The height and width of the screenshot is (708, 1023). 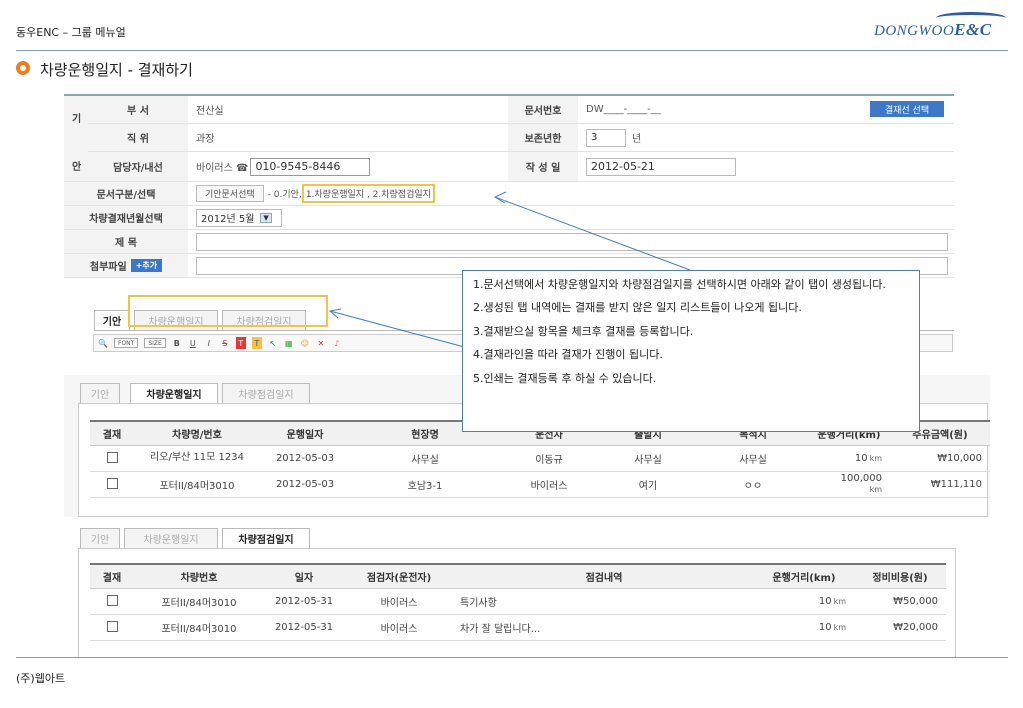 What do you see at coordinates (900, 576) in the screenshot?
I see `col-cost: 정비비용(원)` at bounding box center [900, 576].